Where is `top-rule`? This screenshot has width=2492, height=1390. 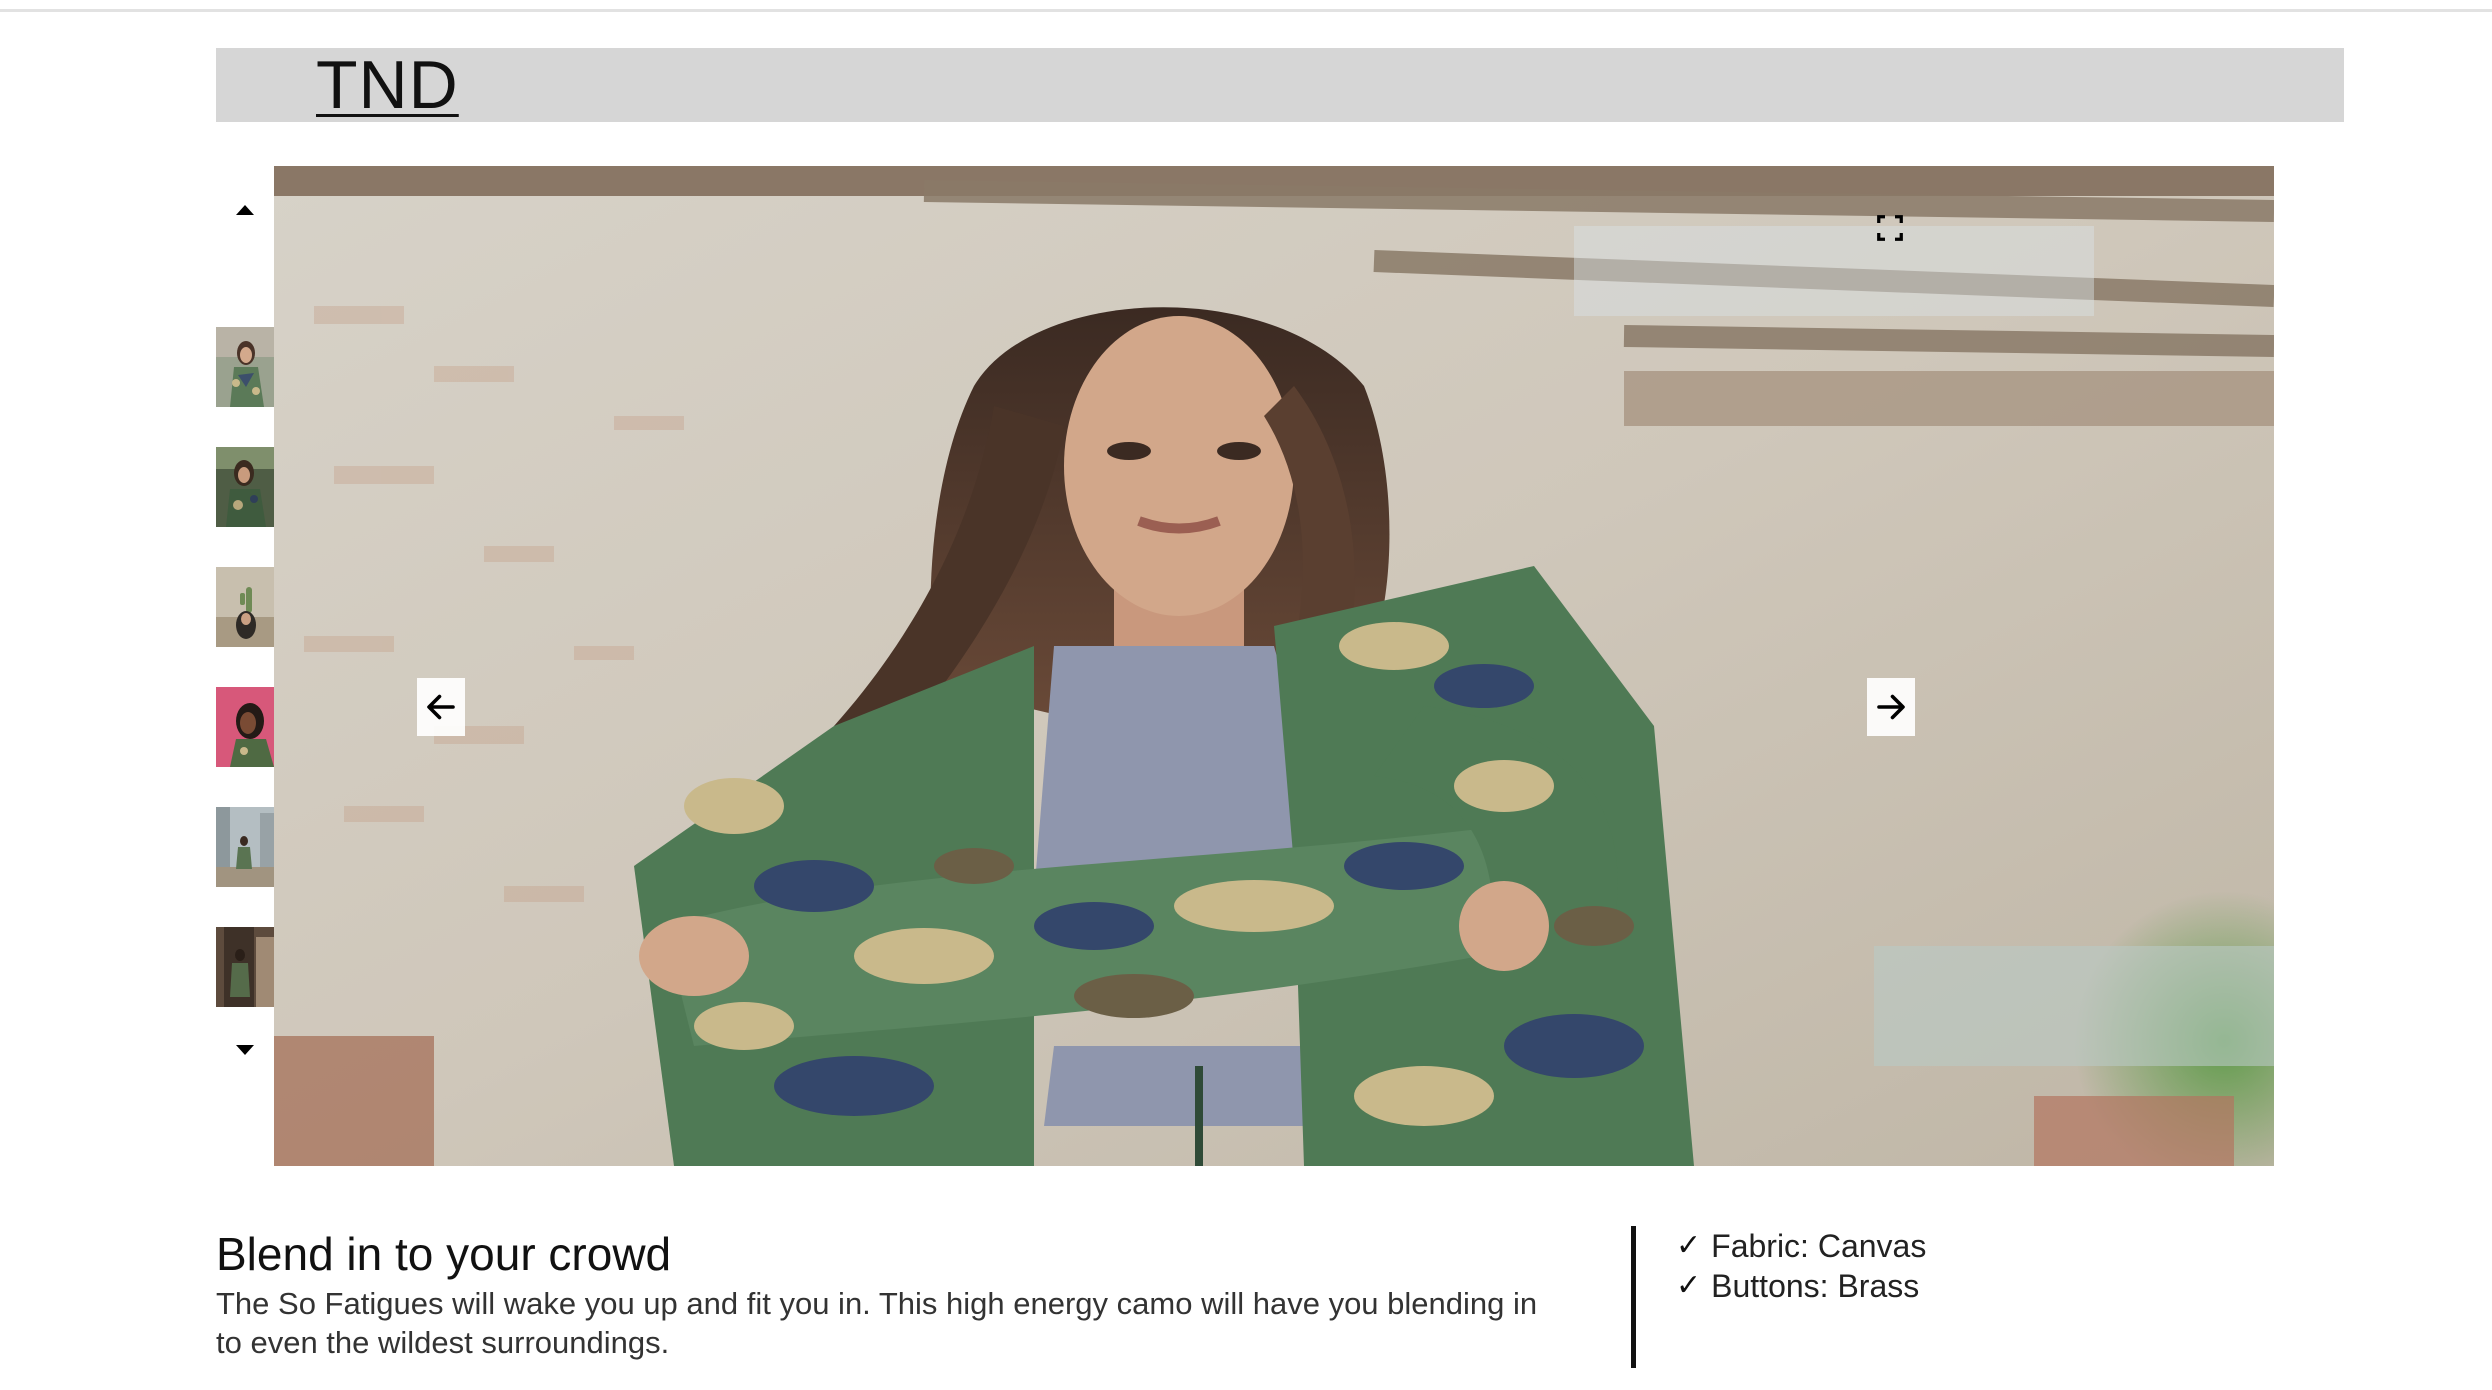 top-rule is located at coordinates (1246, 10).